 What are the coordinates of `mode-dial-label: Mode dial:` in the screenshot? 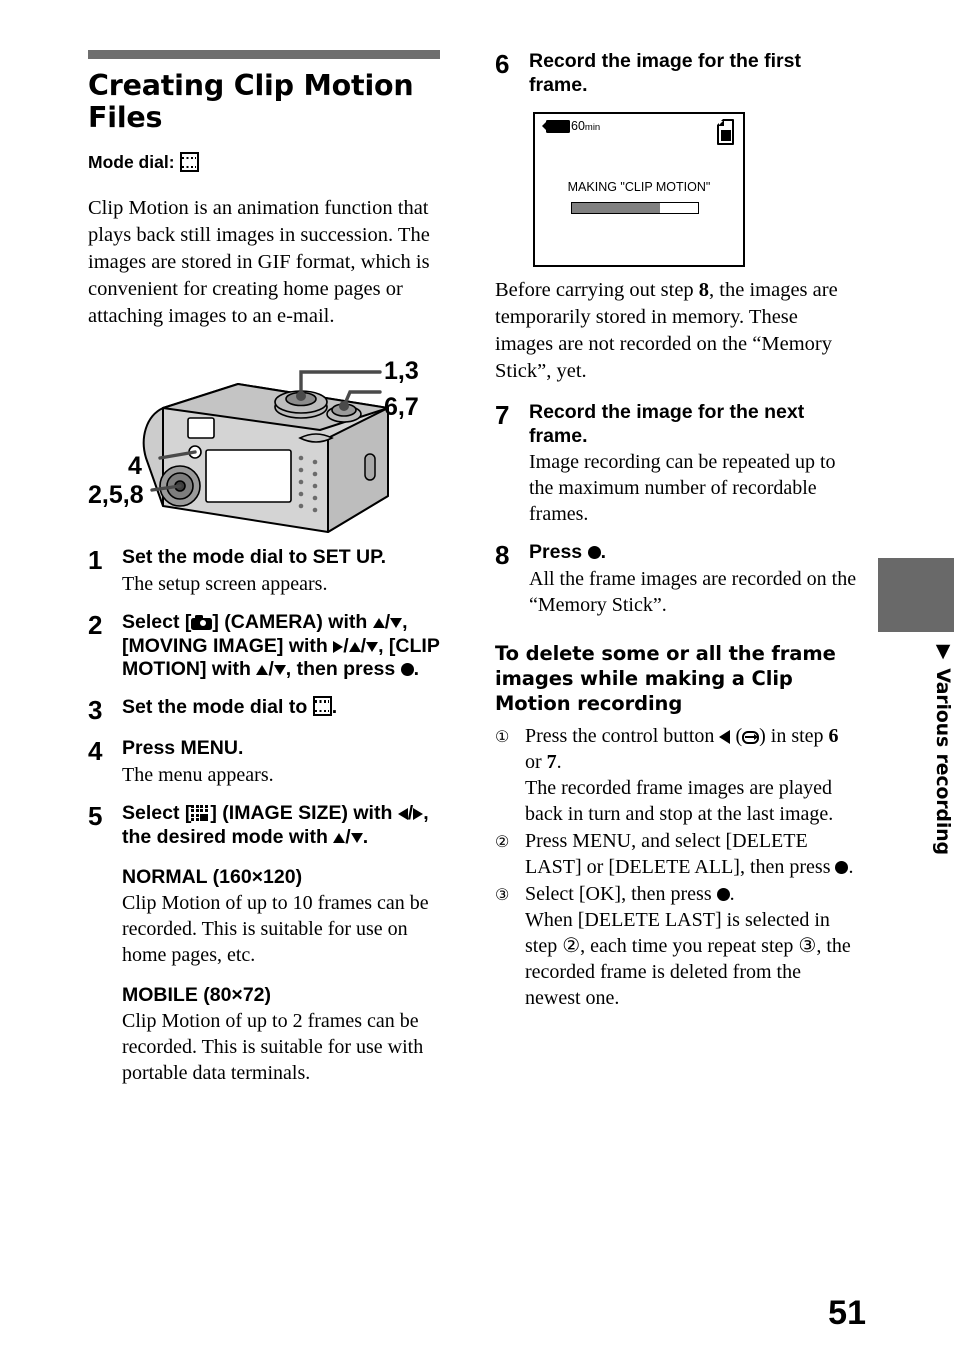 It's located at (131, 161).